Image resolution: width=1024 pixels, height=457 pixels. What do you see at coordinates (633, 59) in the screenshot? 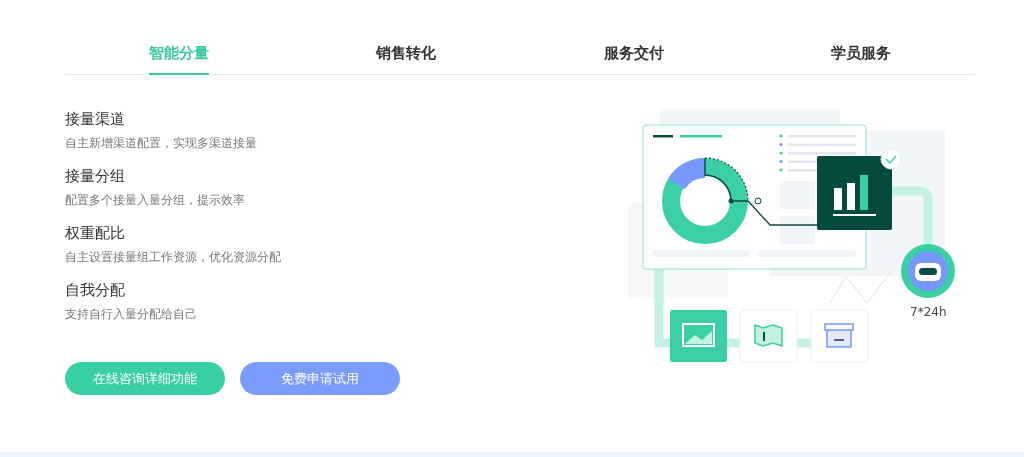
I see `tab: 服务交付` at bounding box center [633, 59].